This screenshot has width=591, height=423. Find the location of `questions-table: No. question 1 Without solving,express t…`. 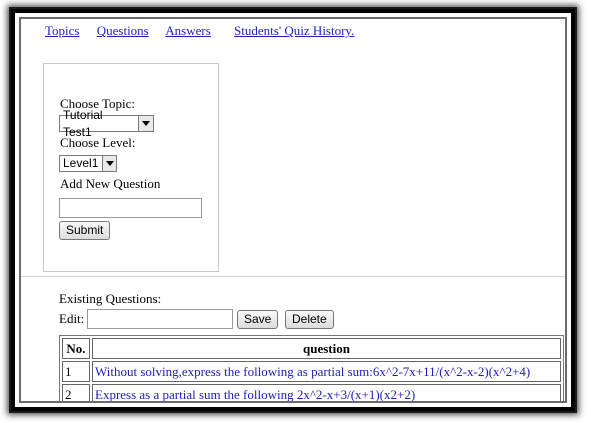

questions-table: No. question 1 Without solving,express t… is located at coordinates (311, 368).